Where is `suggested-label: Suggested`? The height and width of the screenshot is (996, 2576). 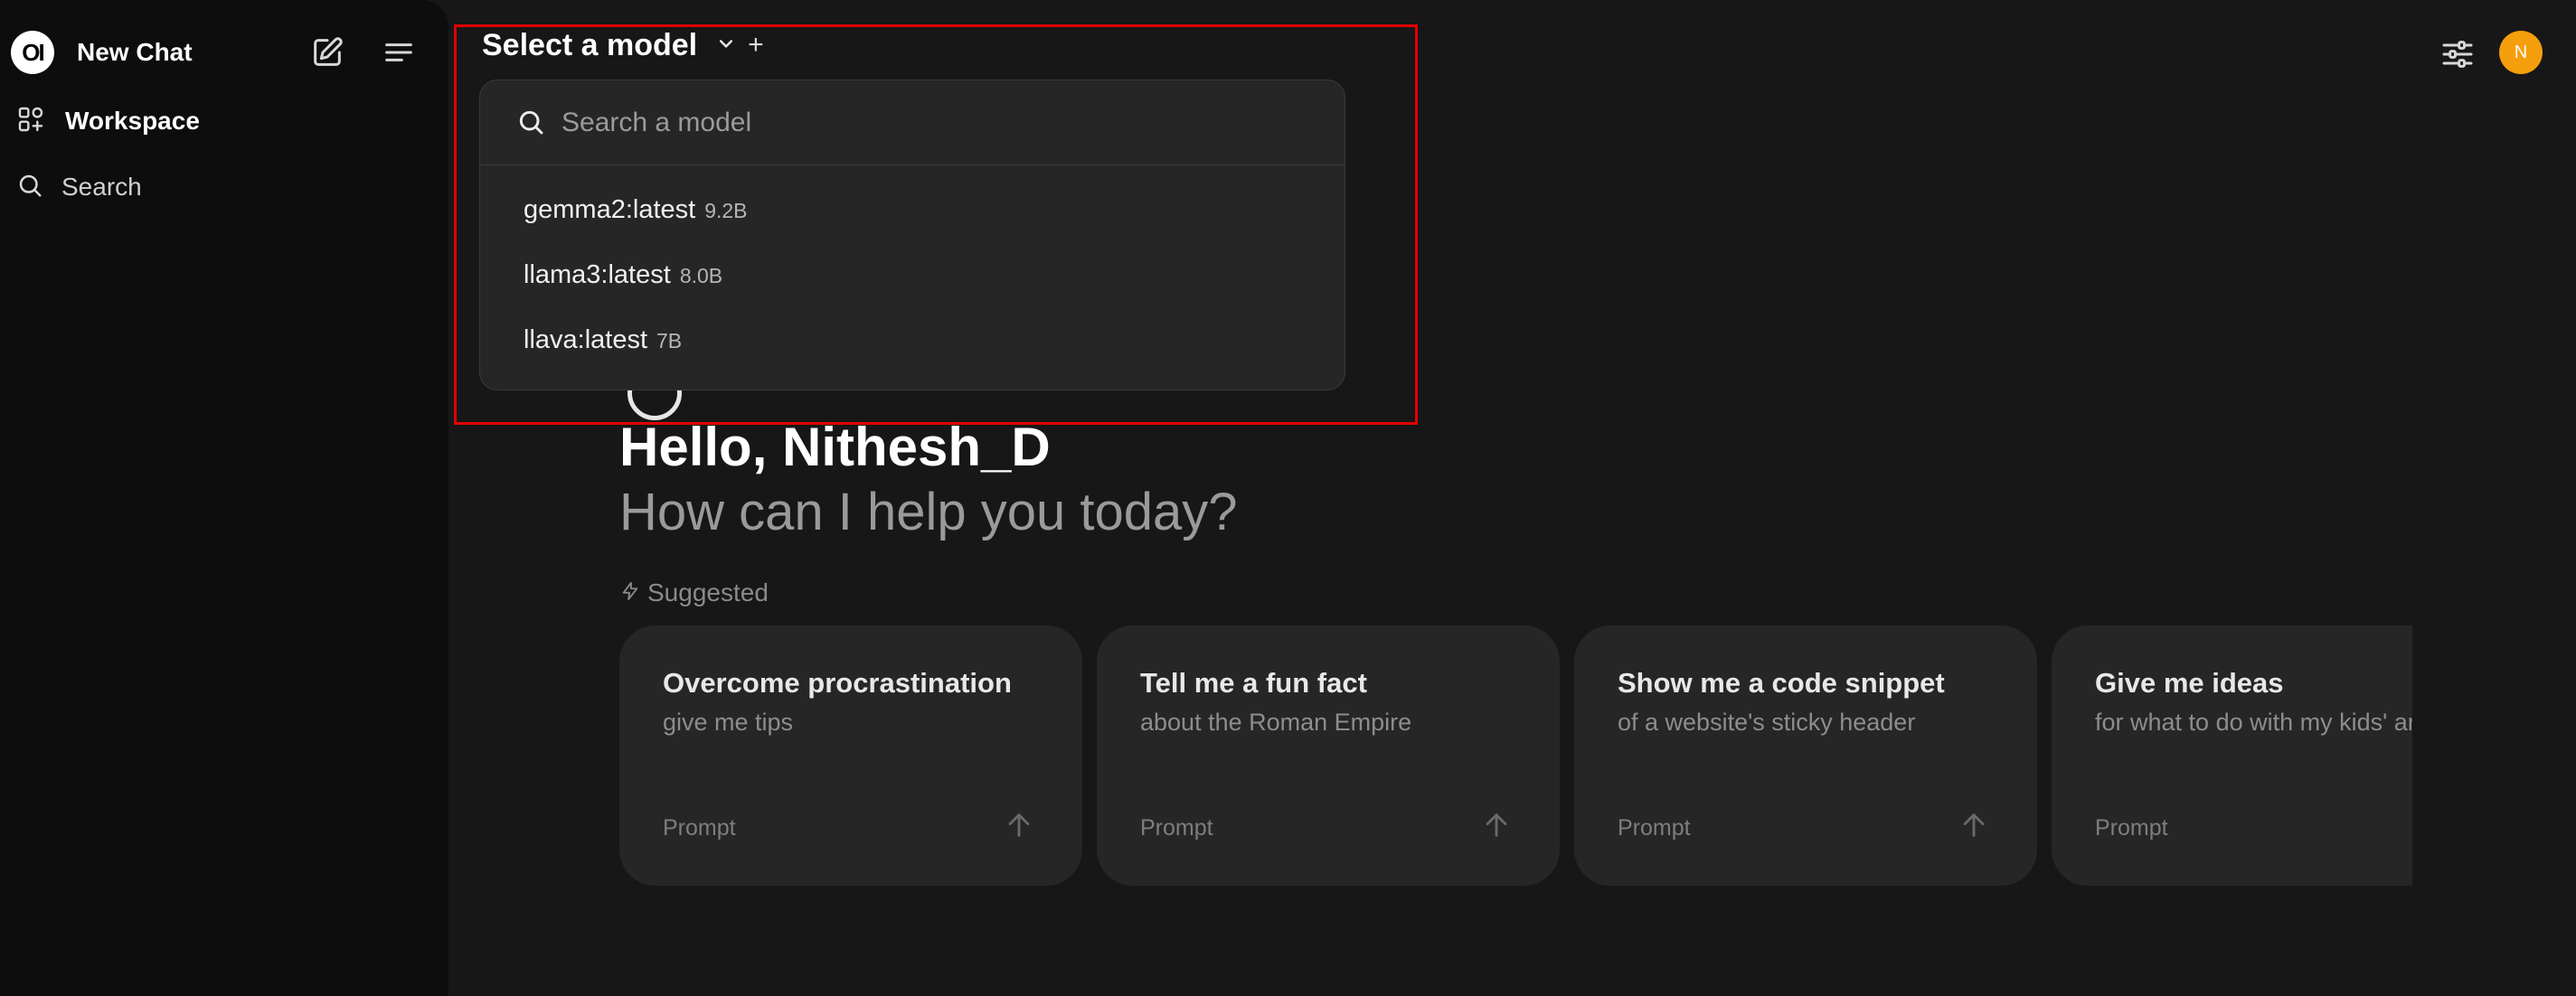
suggested-label: Suggested is located at coordinates (708, 592).